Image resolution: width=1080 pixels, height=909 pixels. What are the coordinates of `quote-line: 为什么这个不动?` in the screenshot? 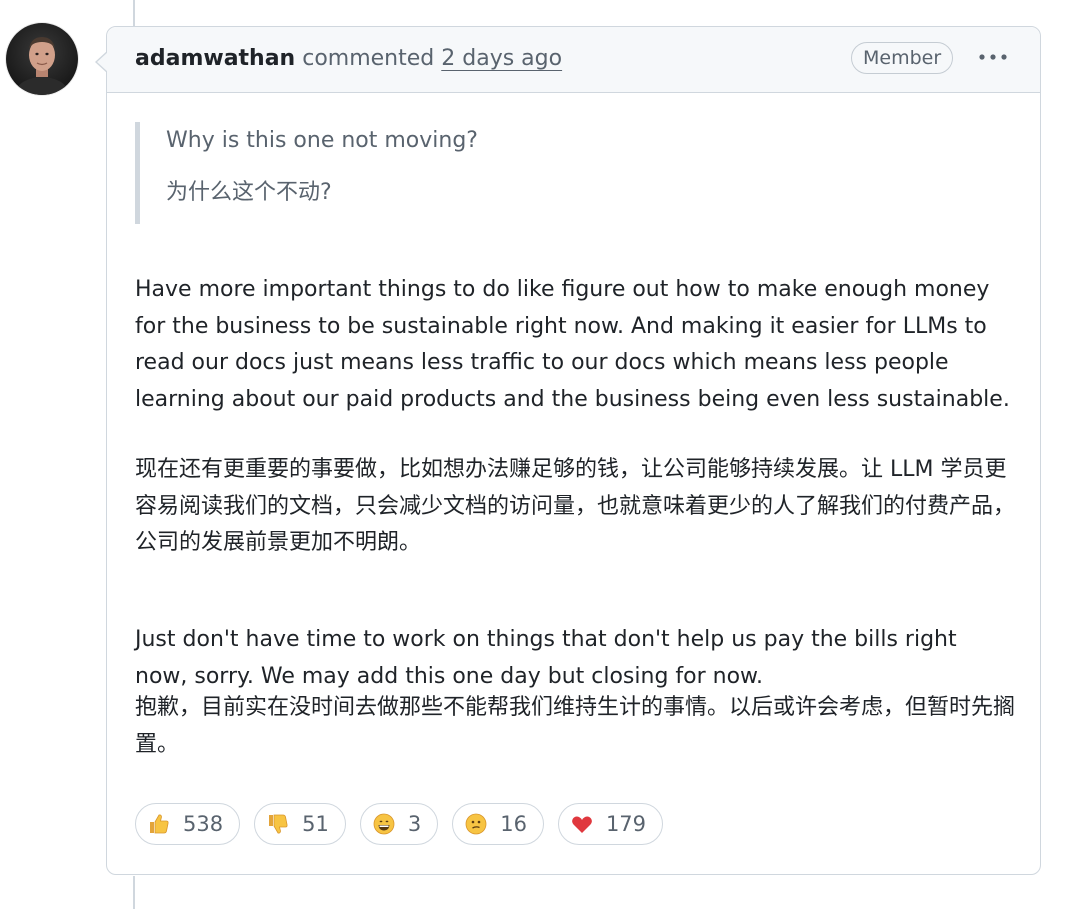 It's located at (249, 192).